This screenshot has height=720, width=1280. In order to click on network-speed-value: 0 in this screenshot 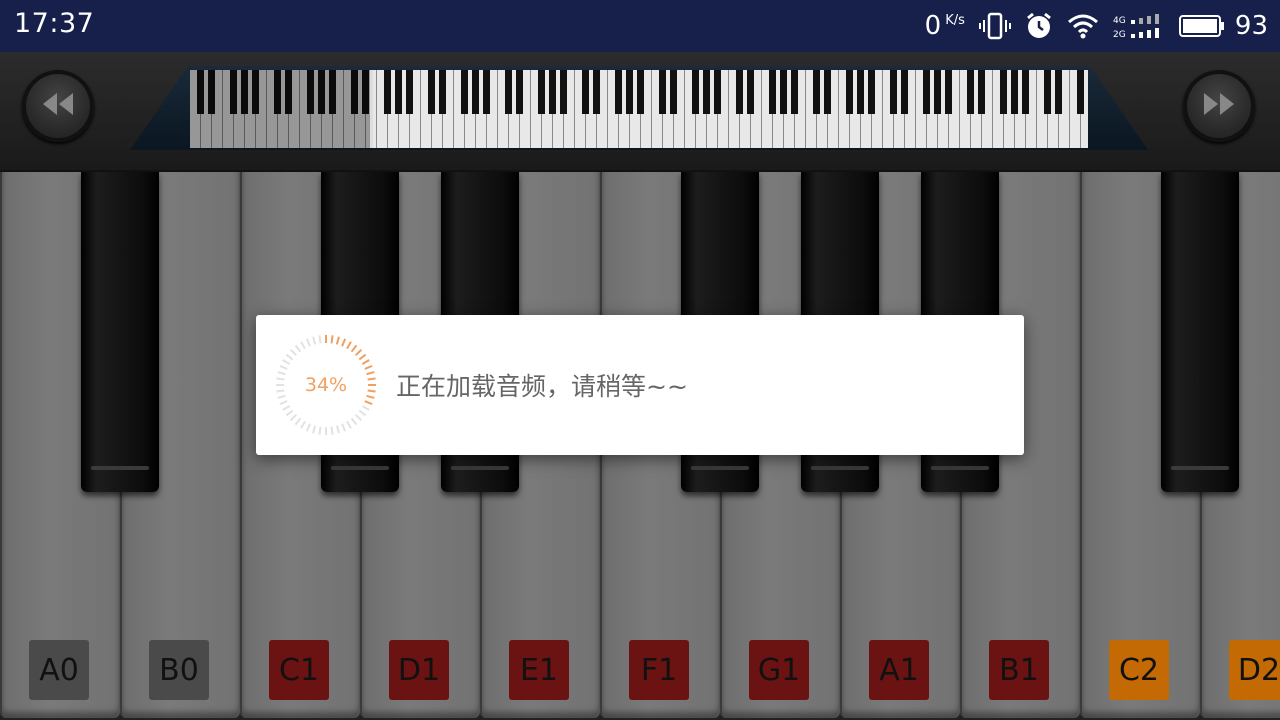, I will do `click(933, 26)`.